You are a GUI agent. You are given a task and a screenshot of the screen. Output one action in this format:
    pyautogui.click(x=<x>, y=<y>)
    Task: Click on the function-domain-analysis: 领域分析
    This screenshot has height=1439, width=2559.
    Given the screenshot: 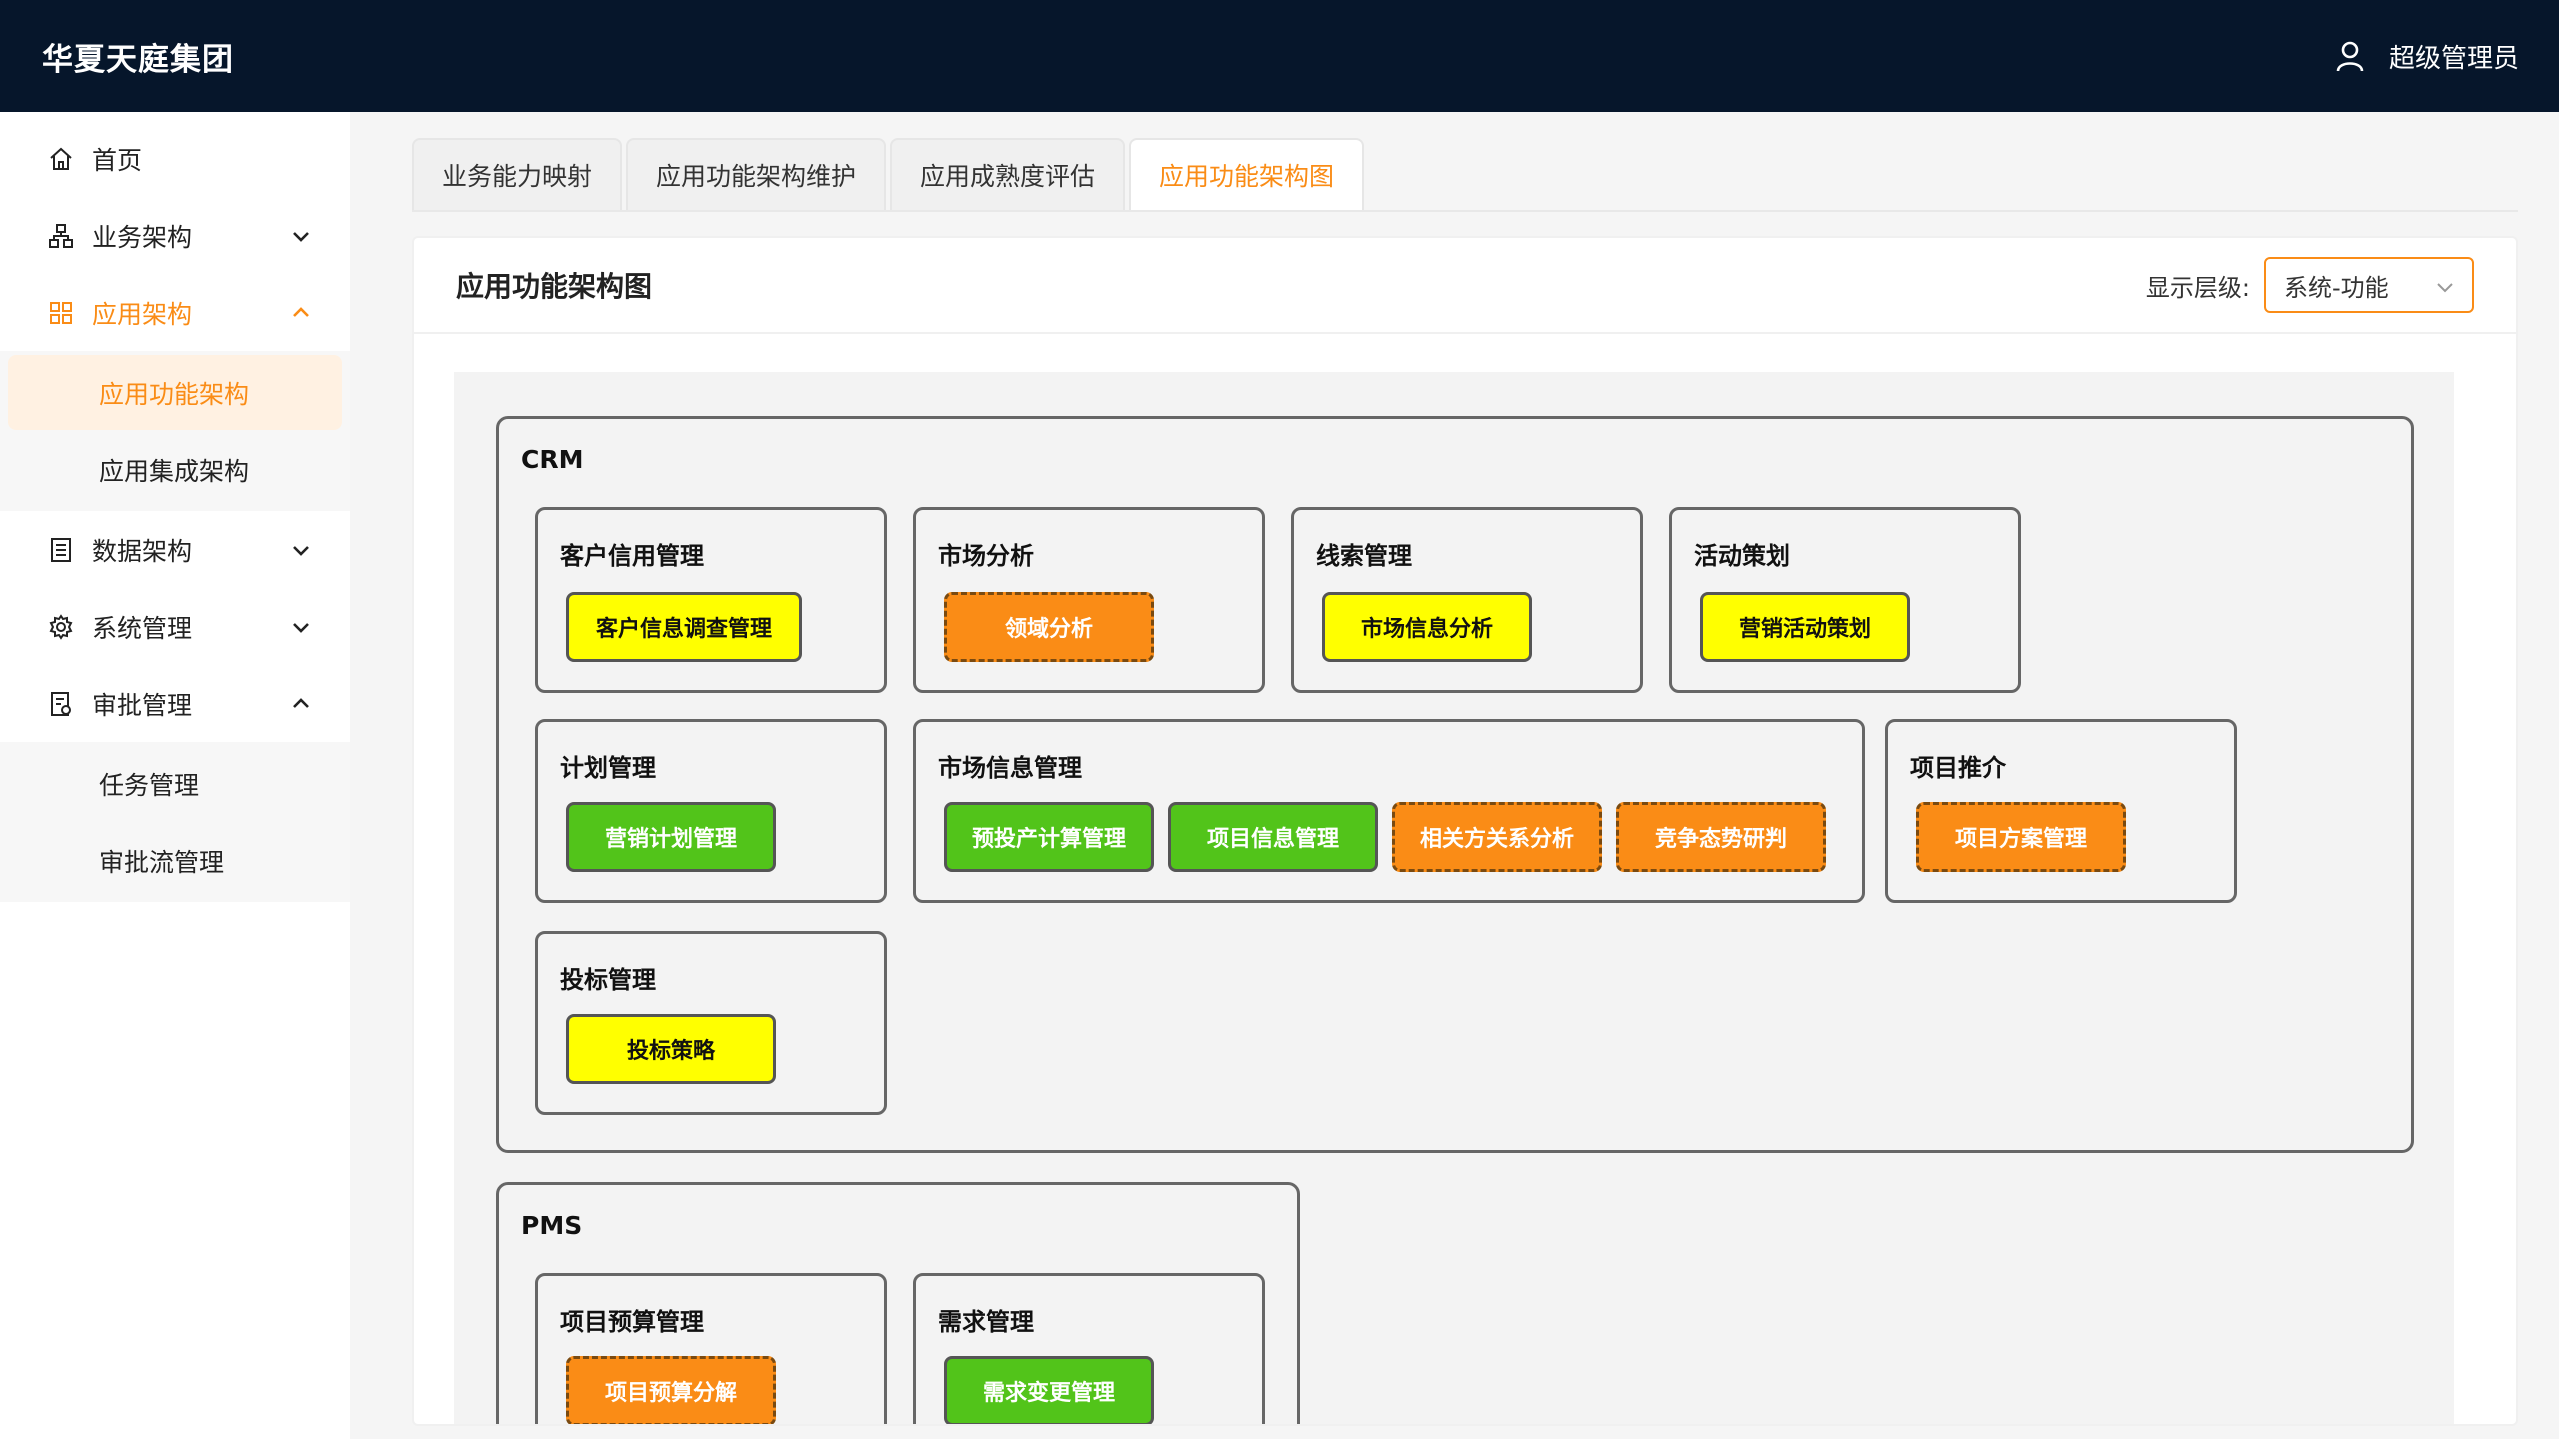 What is the action you would take?
    pyautogui.click(x=1049, y=627)
    